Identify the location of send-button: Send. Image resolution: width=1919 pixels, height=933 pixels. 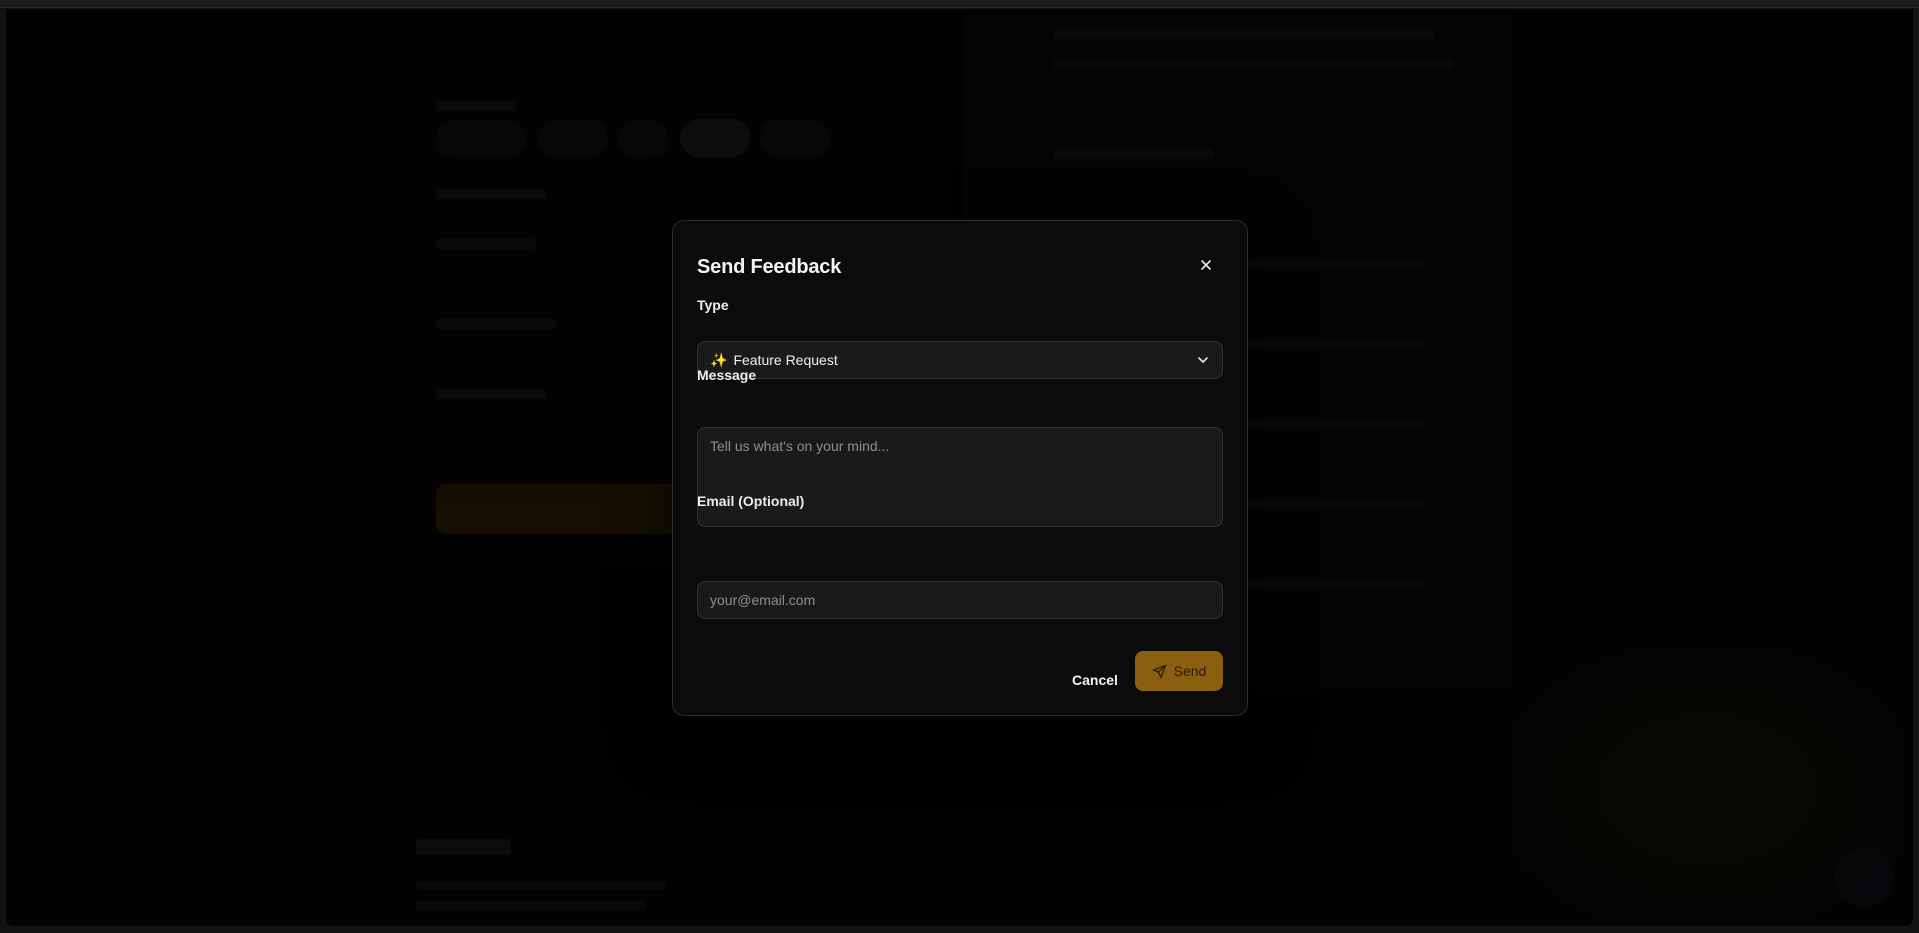
(1179, 671).